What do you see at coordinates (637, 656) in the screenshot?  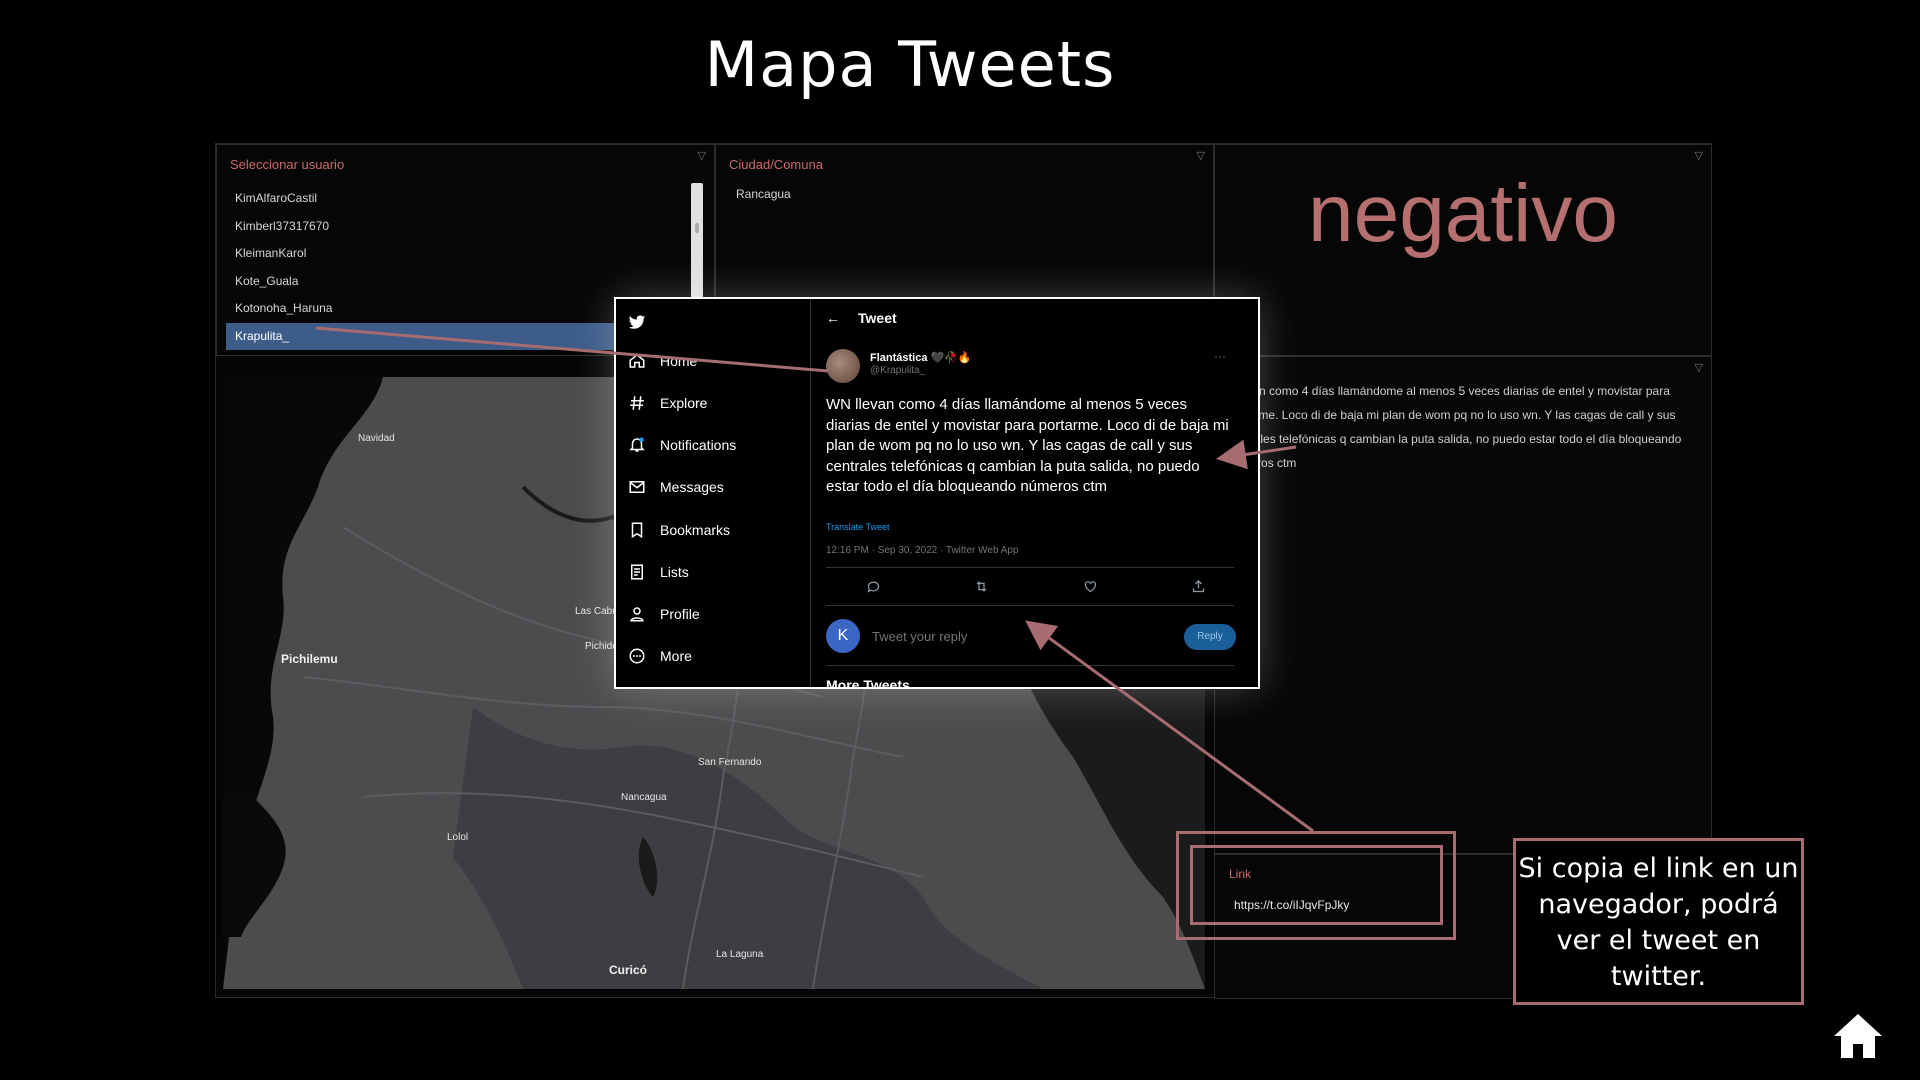 I see `more-circle-icon` at bounding box center [637, 656].